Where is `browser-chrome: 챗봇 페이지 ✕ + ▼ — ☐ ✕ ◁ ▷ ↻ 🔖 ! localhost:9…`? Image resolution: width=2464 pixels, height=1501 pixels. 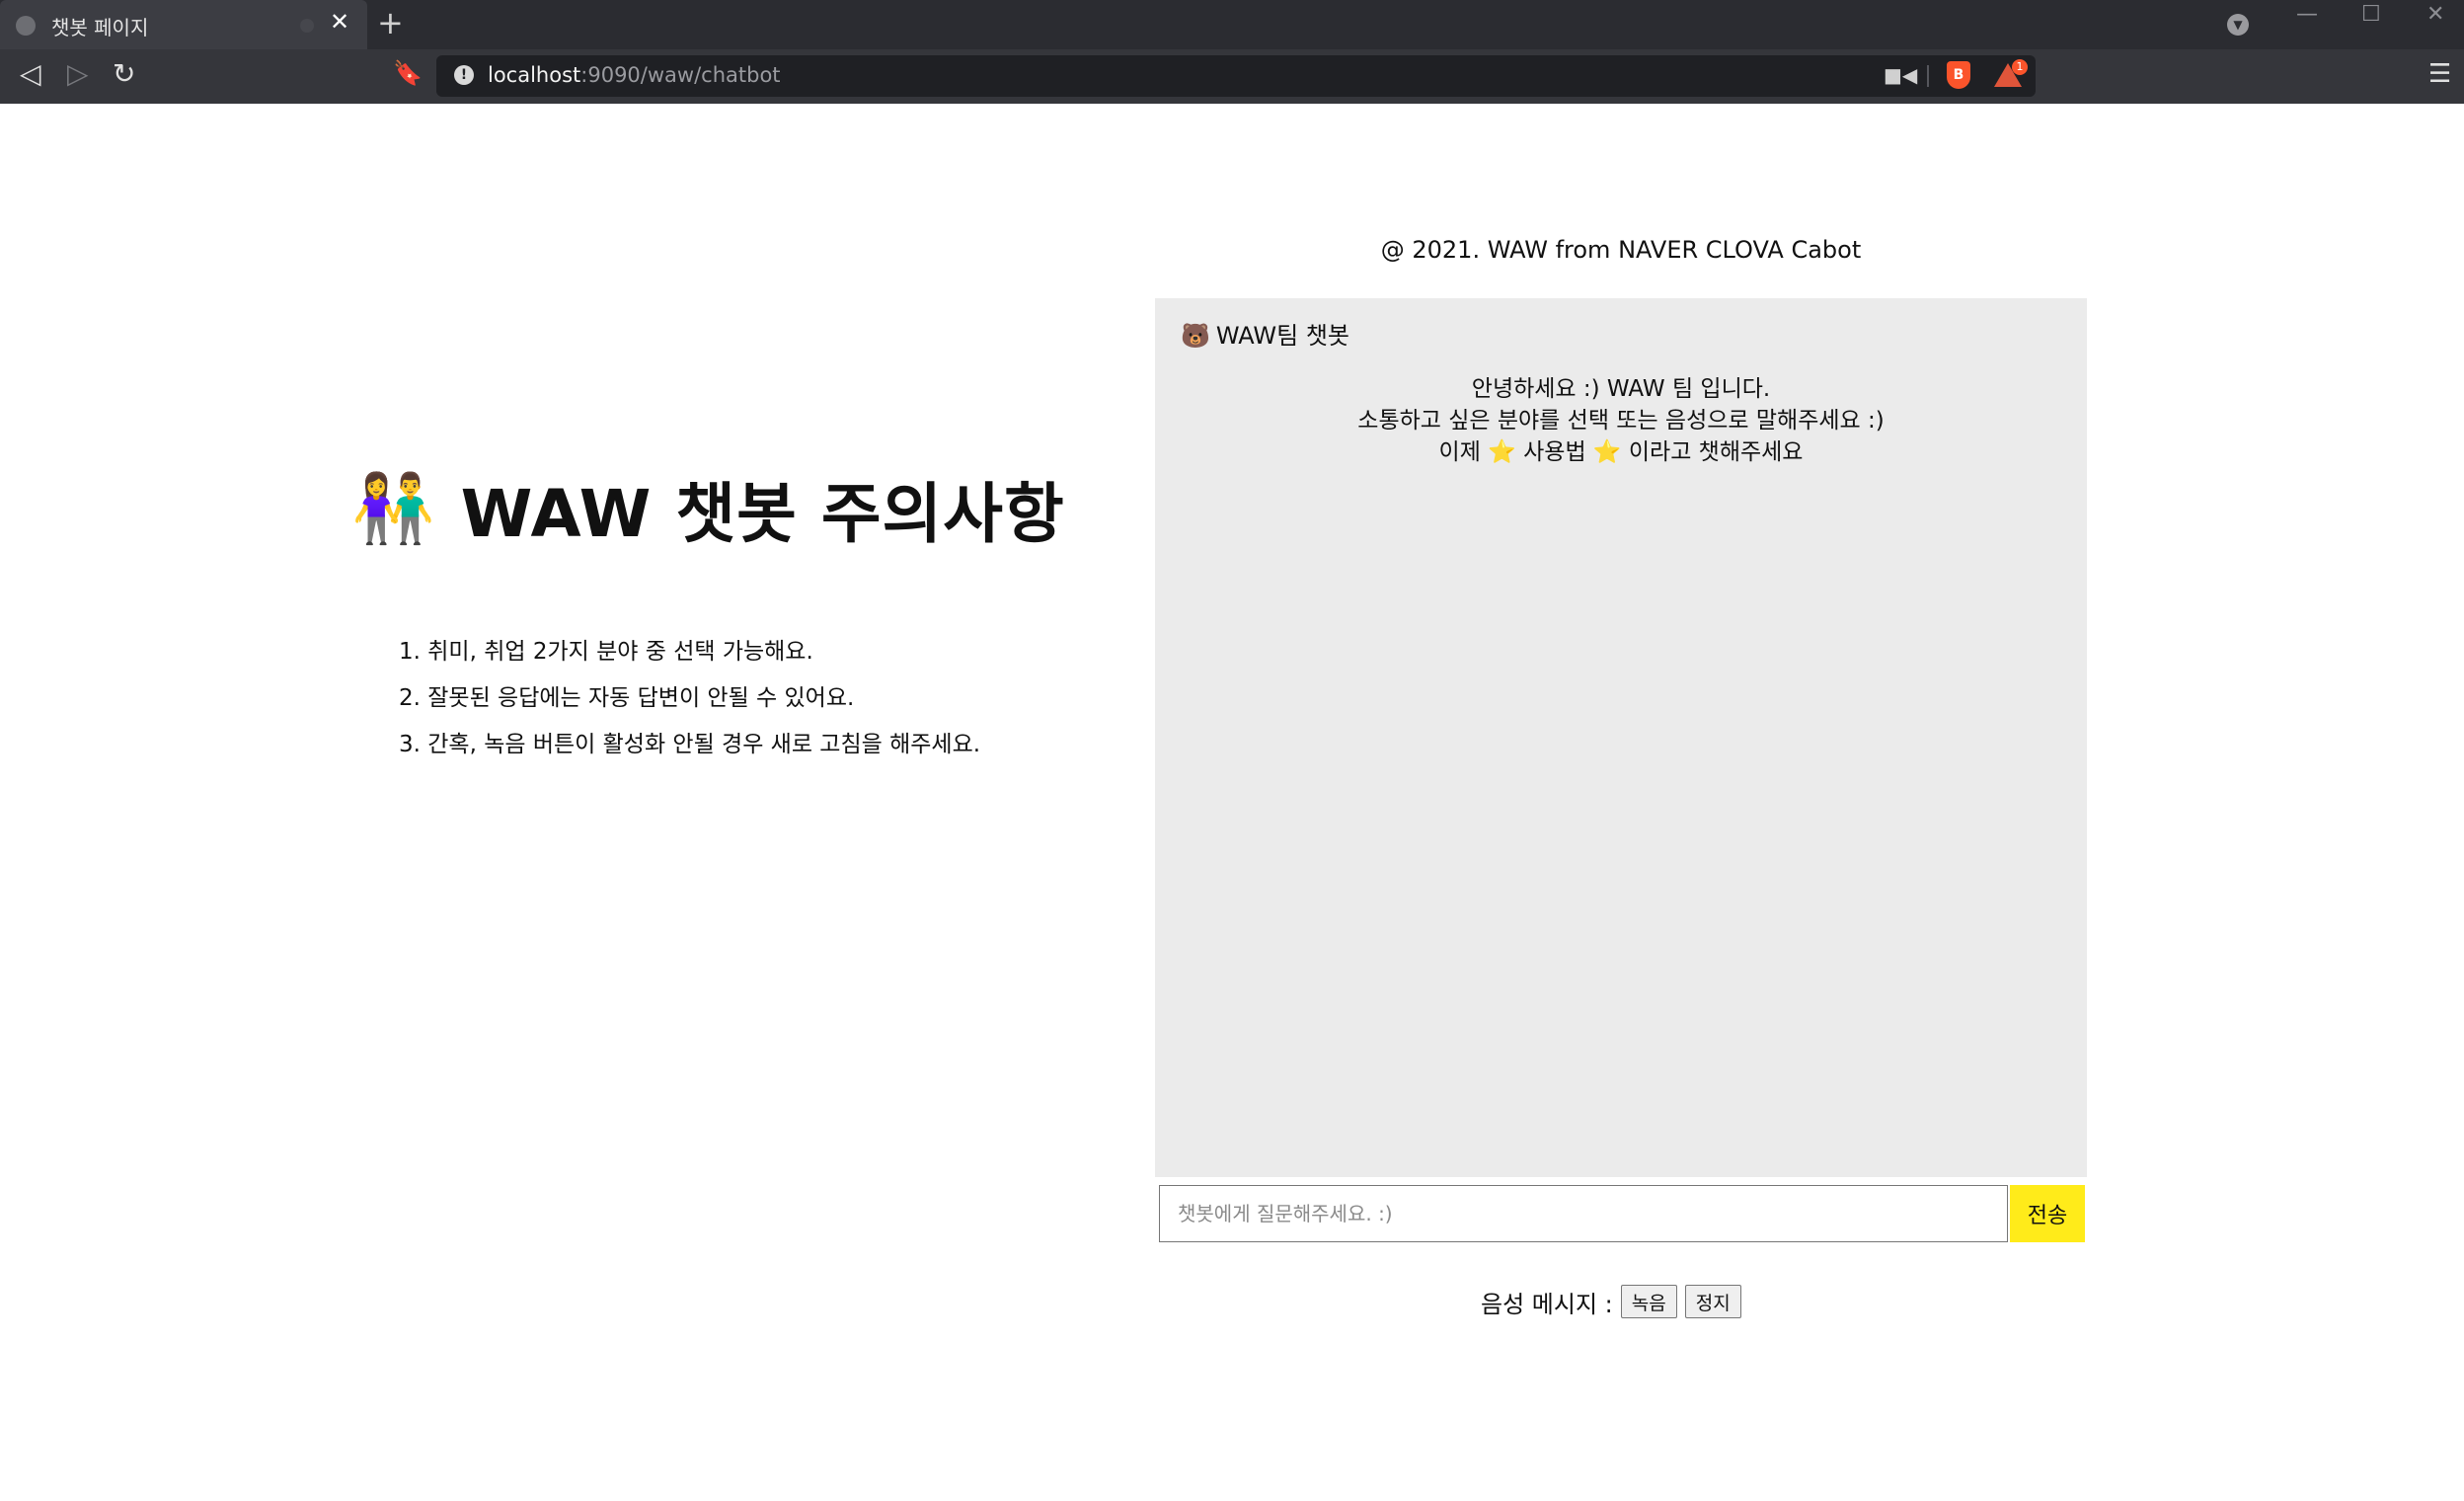
browser-chrome: 챗봇 페이지 ✕ + ▼ — ☐ ✕ ◁ ▷ ↻ 🔖 ! localhost:9… is located at coordinates (1232, 52).